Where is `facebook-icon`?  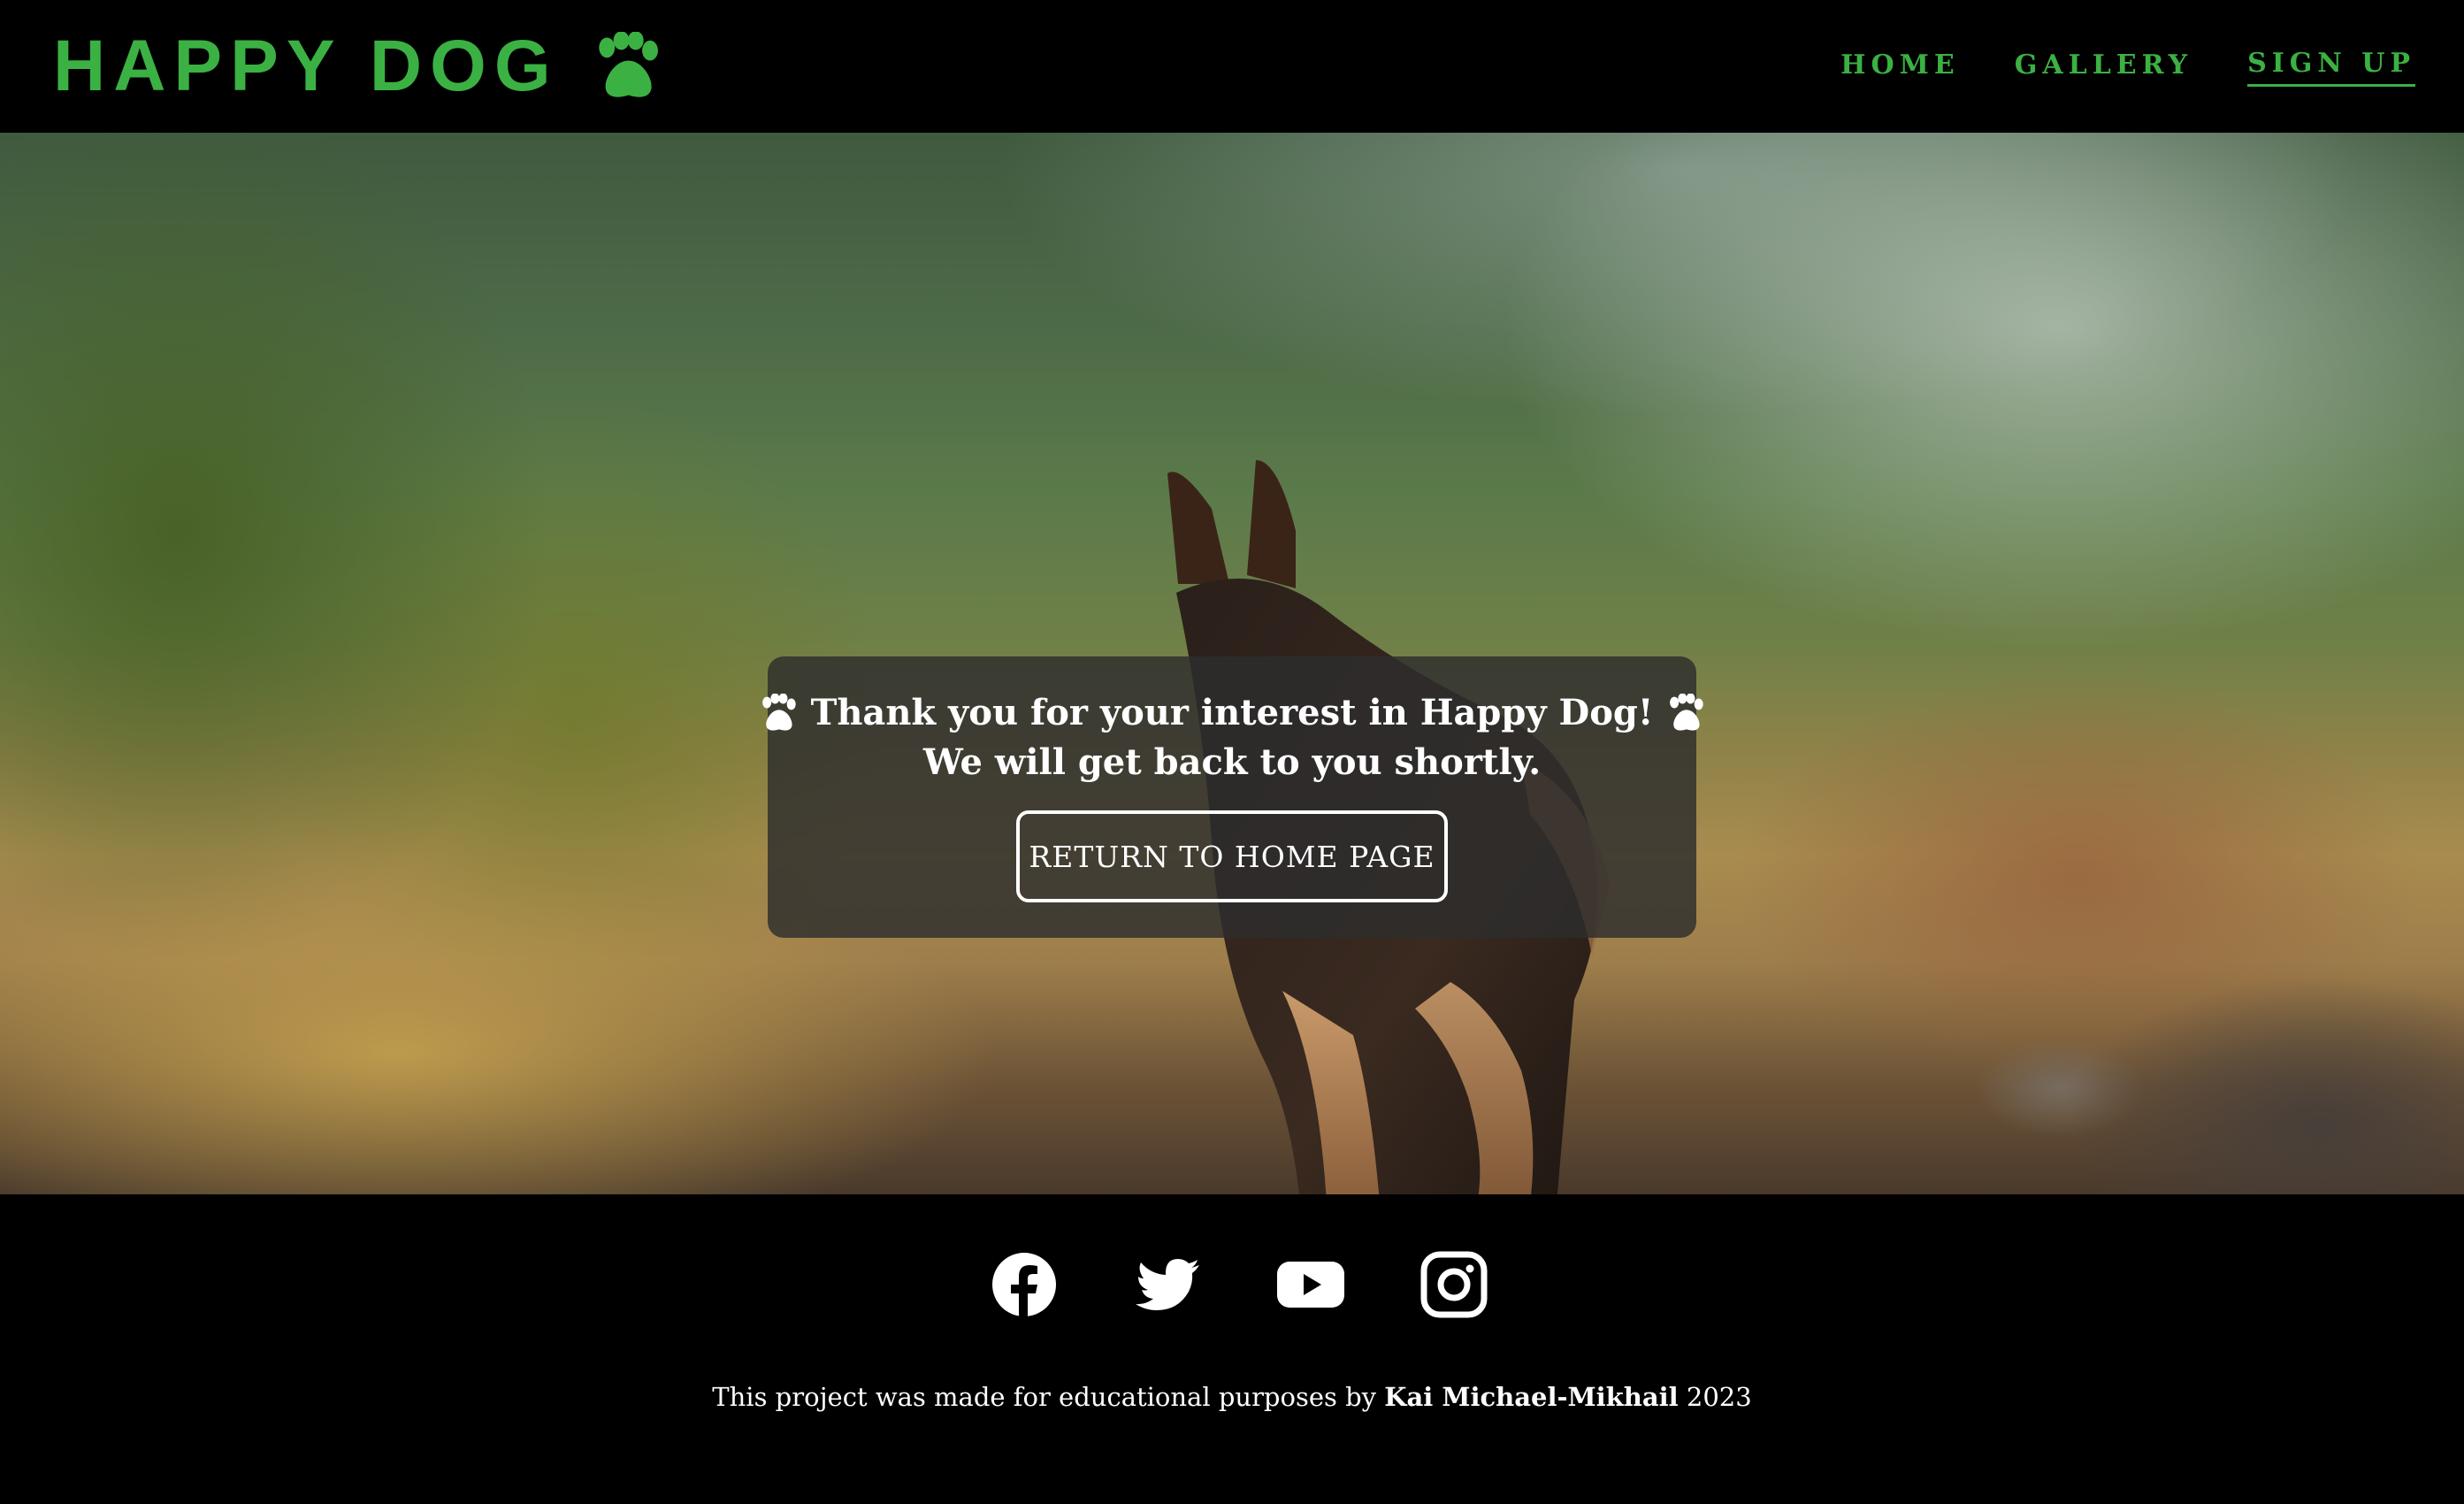 facebook-icon is located at coordinates (1024, 1285).